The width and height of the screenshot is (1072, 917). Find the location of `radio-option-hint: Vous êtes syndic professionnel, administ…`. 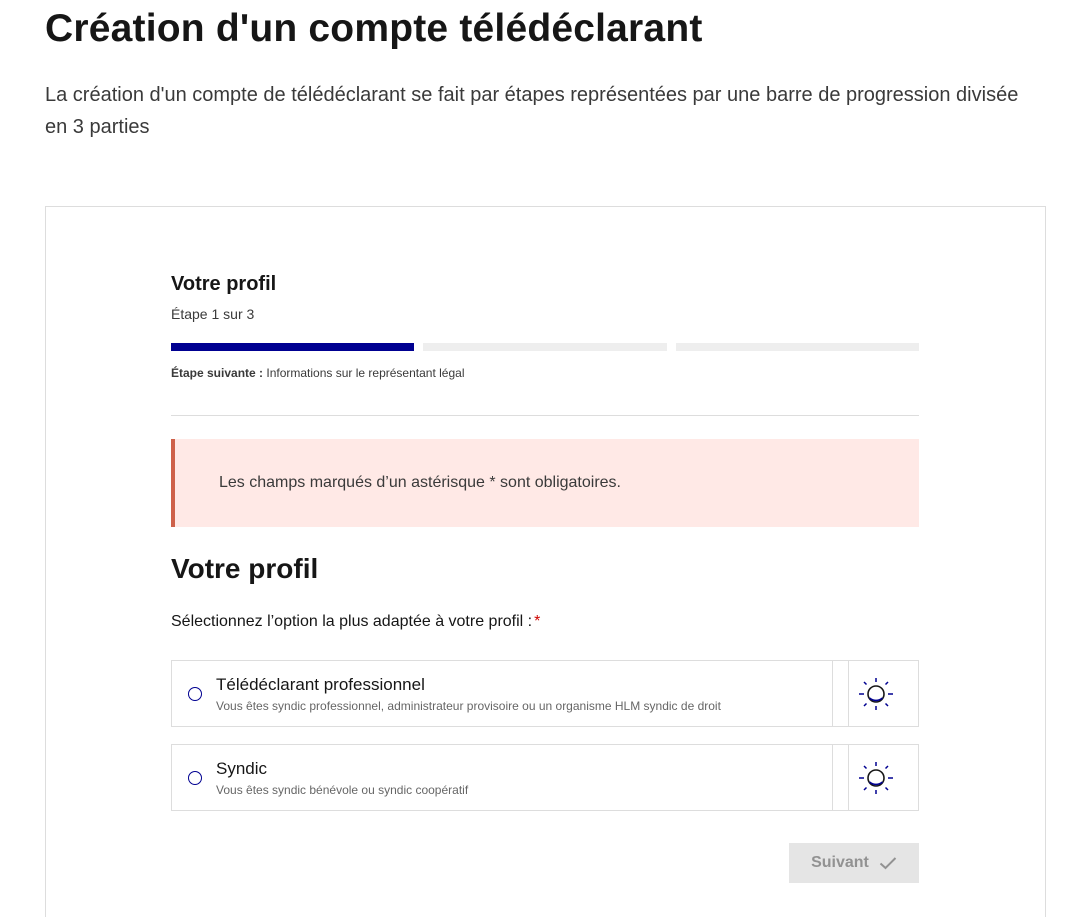

radio-option-hint: Vous êtes syndic professionnel, administ… is located at coordinates (468, 706).